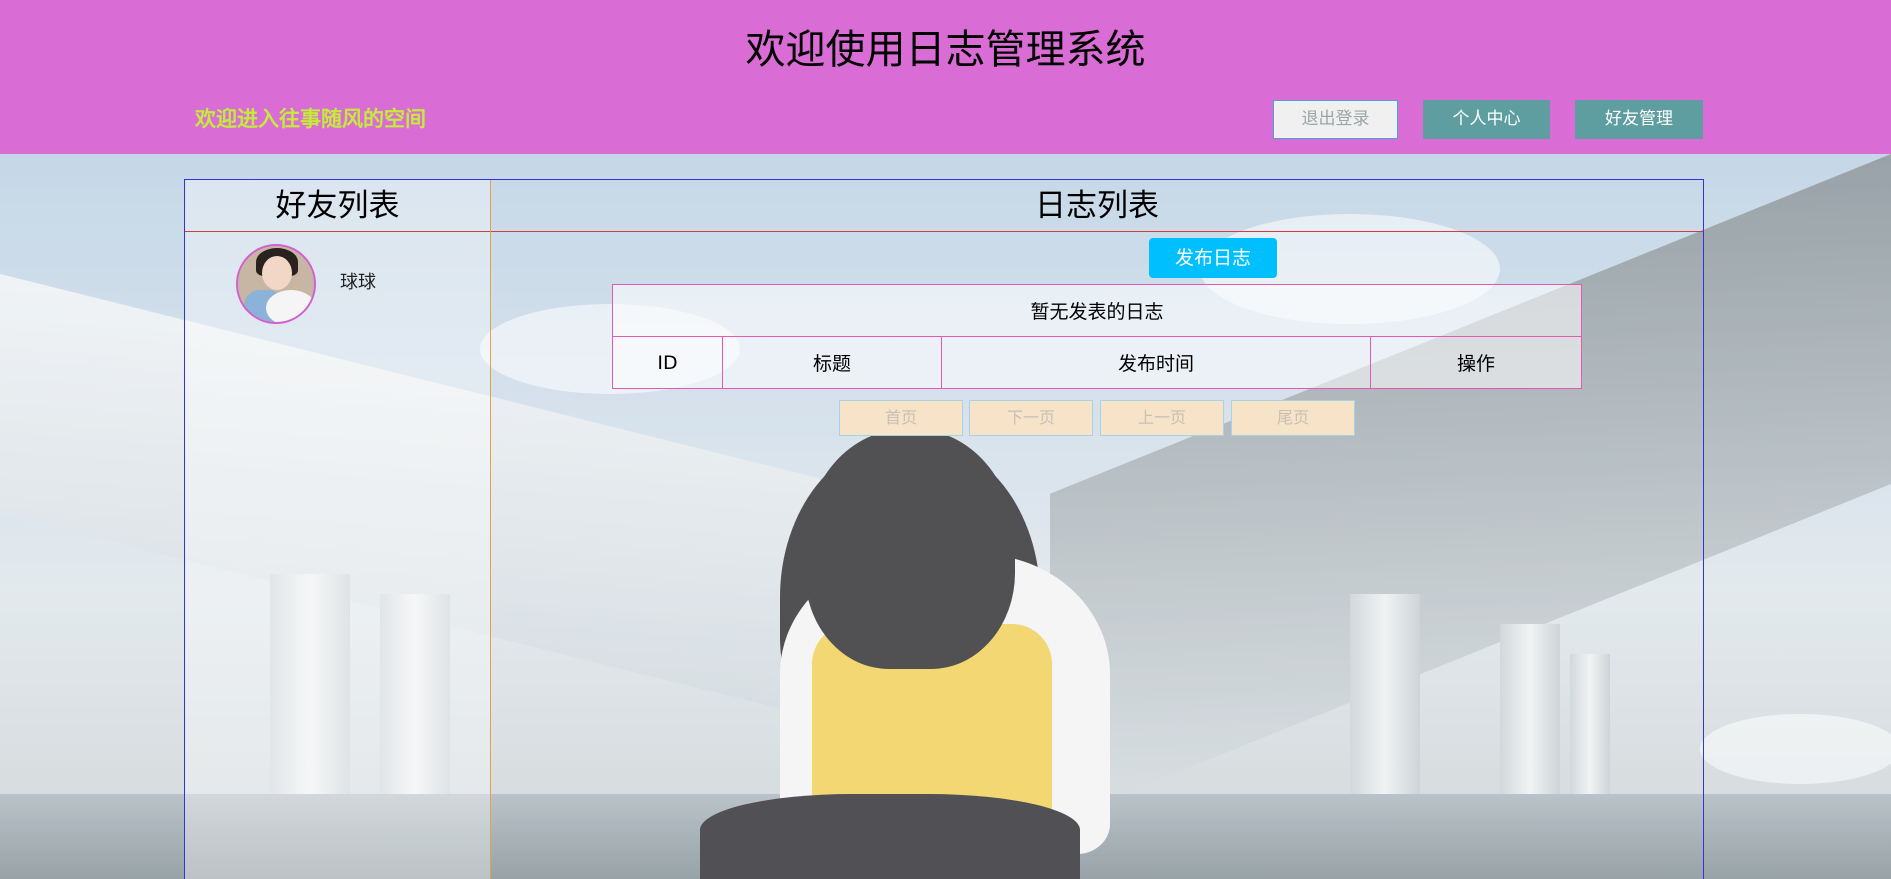 This screenshot has width=1891, height=879. Describe the element at coordinates (1476, 362) in the screenshot. I see `column-header-actions: 操作` at that location.